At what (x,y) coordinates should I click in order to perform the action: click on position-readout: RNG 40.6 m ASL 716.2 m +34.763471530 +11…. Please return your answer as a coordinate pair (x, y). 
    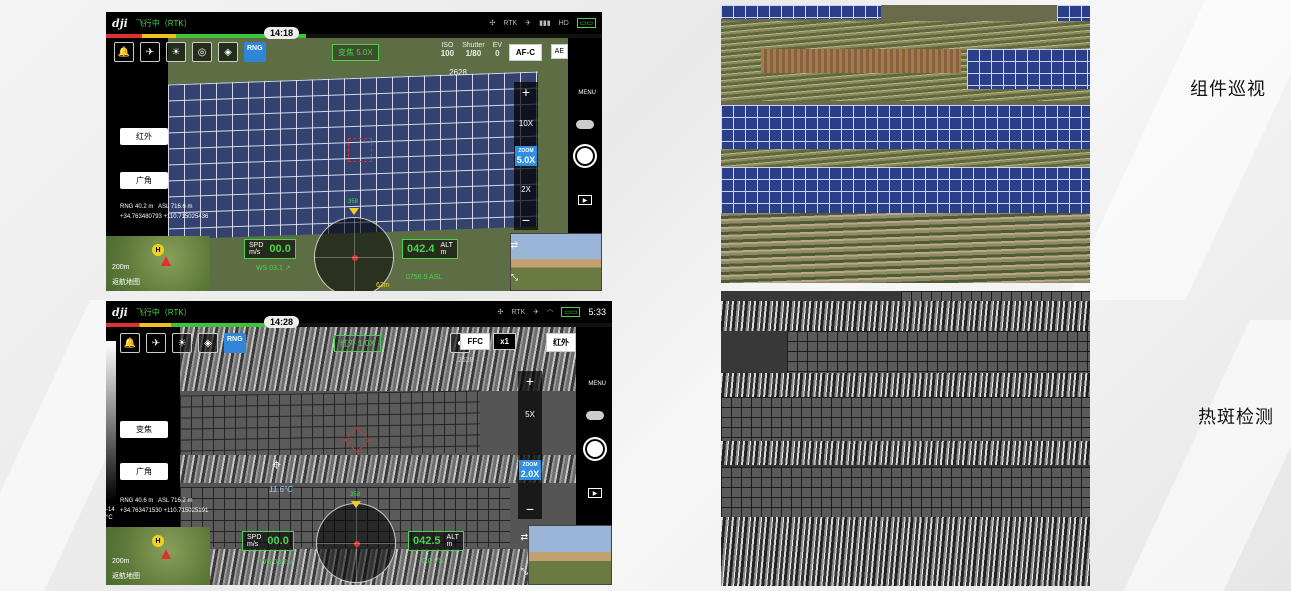
    Looking at the image, I should click on (164, 506).